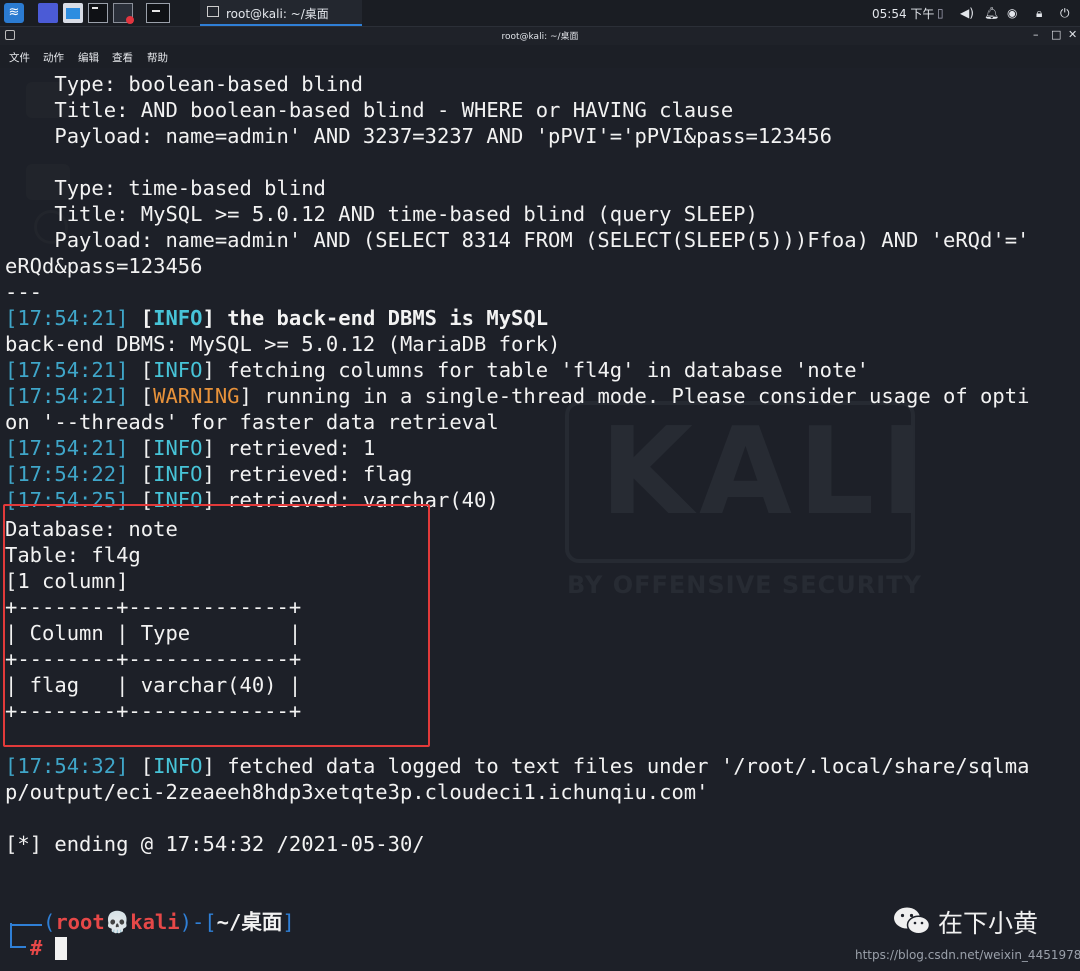  I want to click on desktop-launcher-icon, so click(48, 13).